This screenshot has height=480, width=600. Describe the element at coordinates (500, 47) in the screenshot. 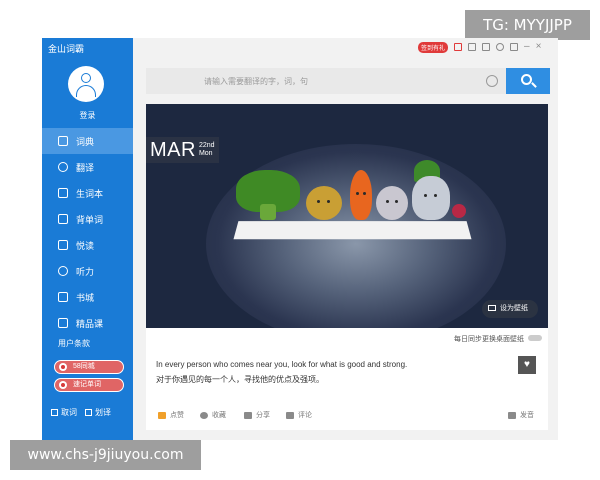

I see `settings-icon` at that location.